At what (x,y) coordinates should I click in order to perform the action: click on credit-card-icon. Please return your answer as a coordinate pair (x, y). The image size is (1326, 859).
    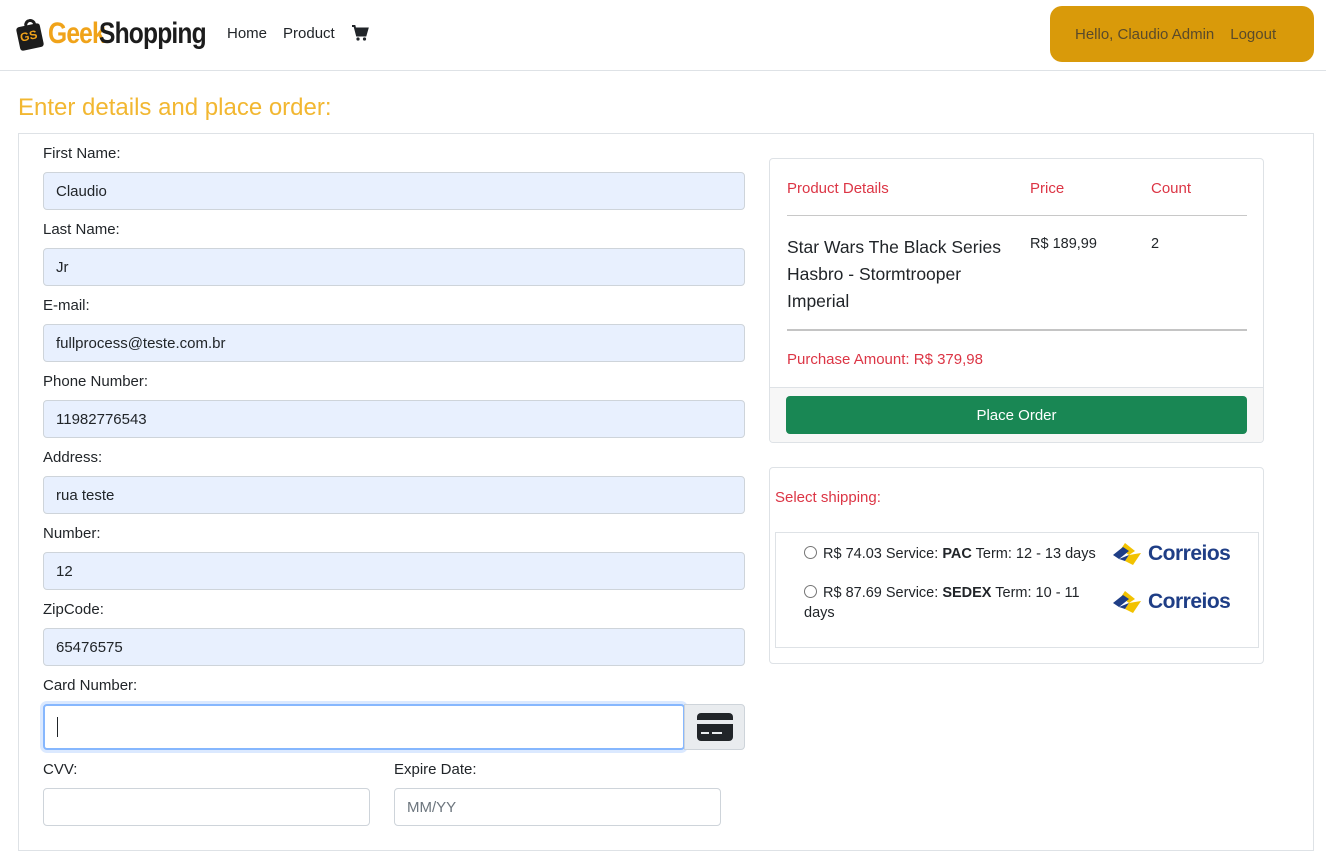
    Looking at the image, I should click on (714, 727).